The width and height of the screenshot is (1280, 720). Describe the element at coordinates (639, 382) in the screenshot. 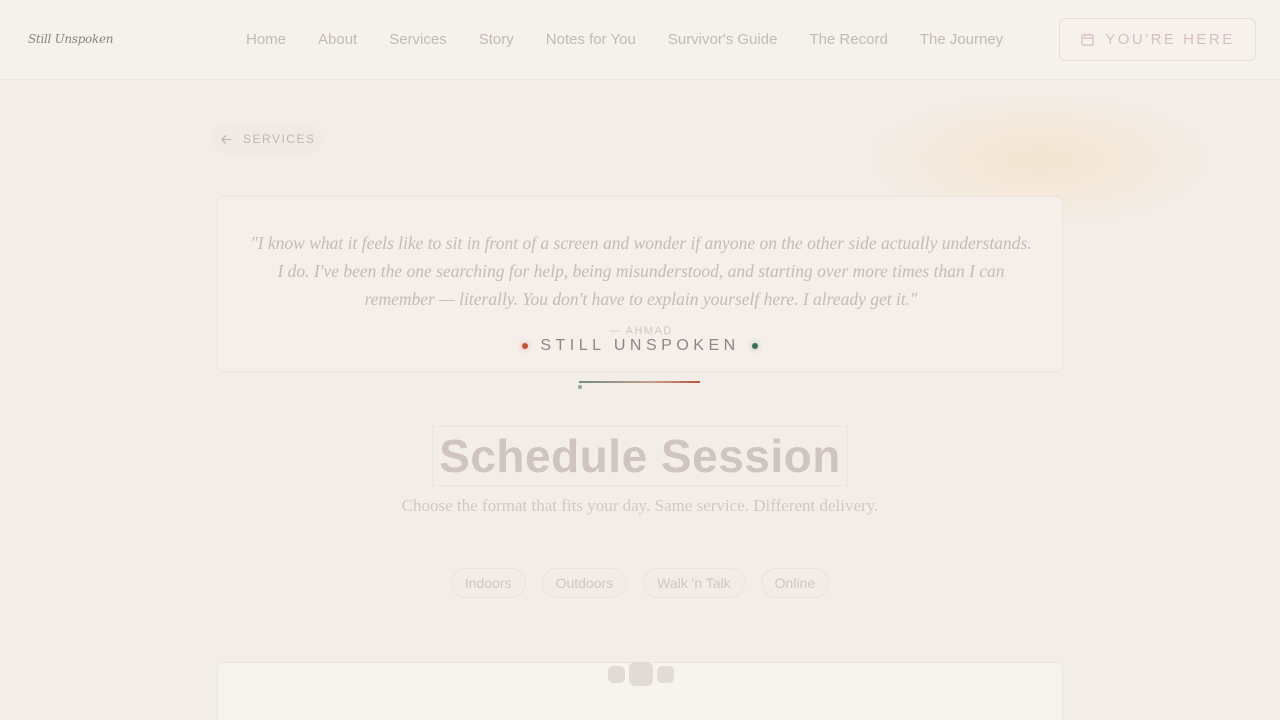

I see `divider-line` at that location.